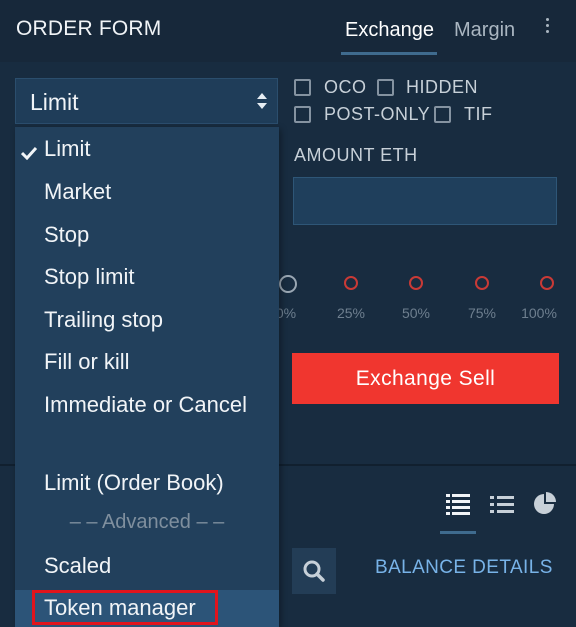 The image size is (576, 627). What do you see at coordinates (89, 277) in the screenshot?
I see `option-stop-limit: Stop limit` at bounding box center [89, 277].